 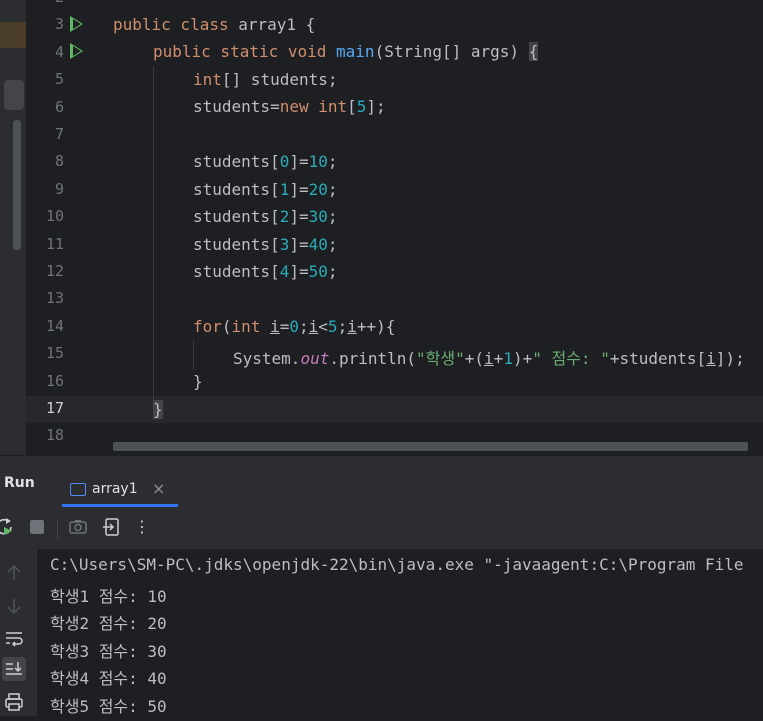 I want to click on tab-label: array1, so click(x=115, y=489).